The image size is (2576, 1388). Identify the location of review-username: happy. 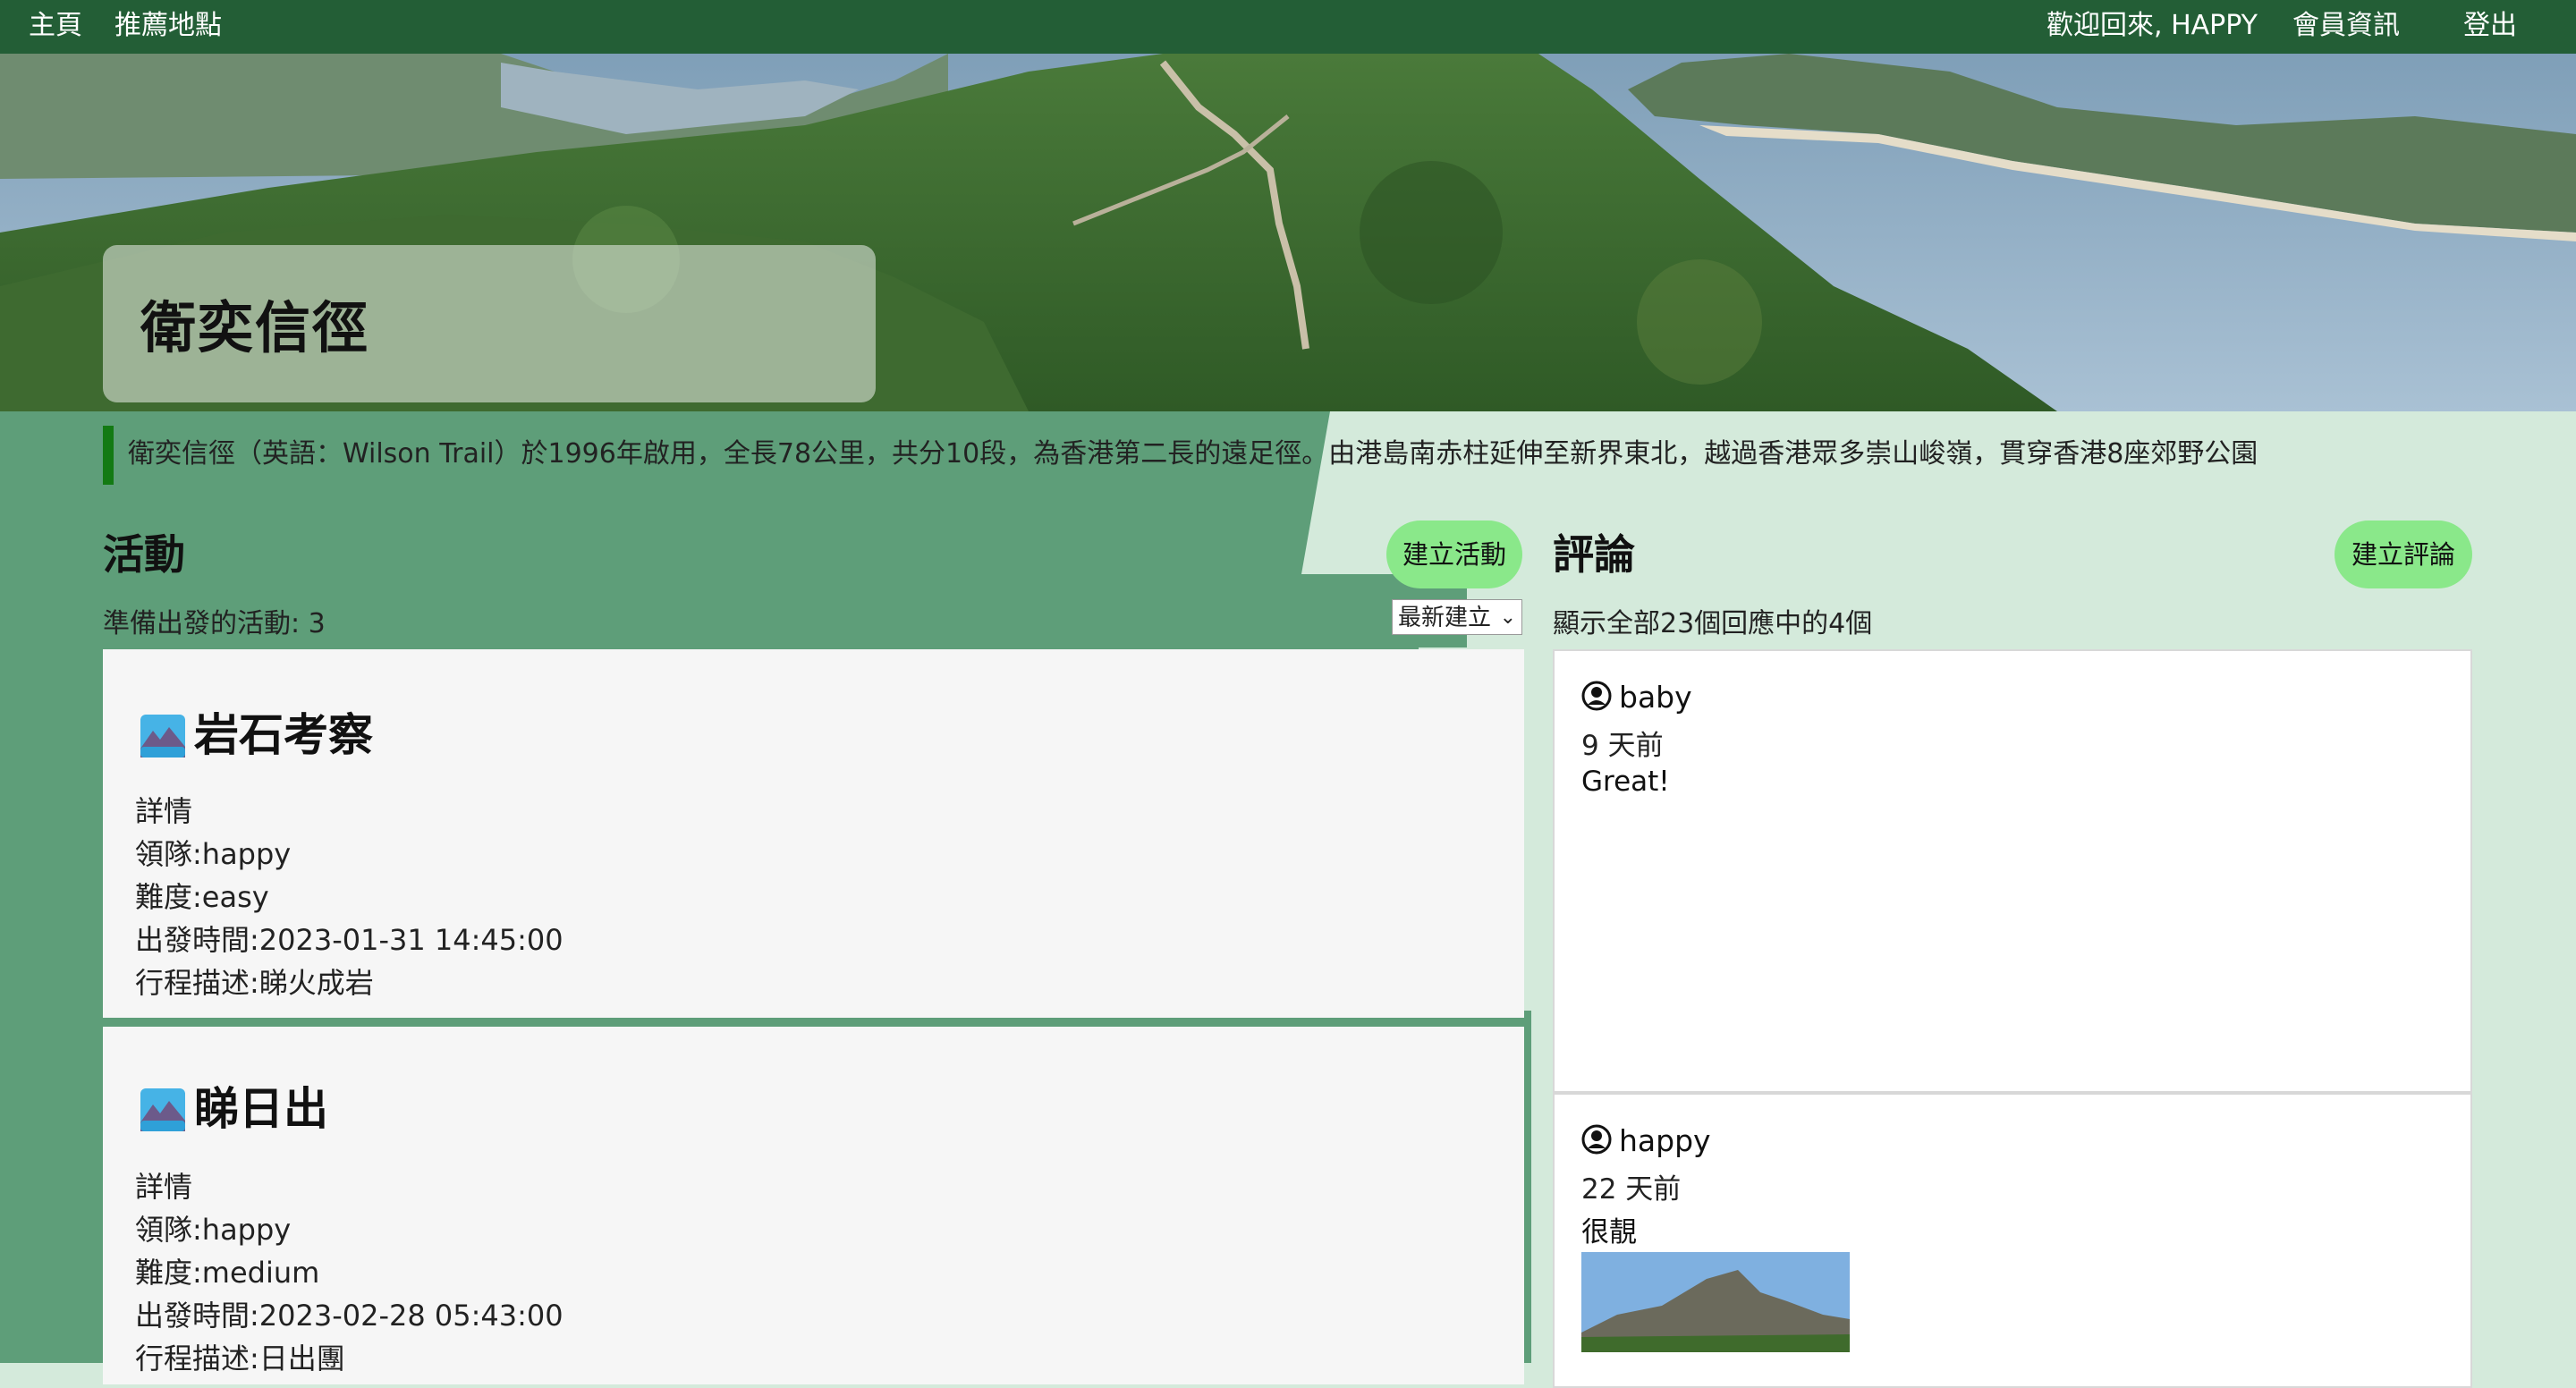
(1665, 1141).